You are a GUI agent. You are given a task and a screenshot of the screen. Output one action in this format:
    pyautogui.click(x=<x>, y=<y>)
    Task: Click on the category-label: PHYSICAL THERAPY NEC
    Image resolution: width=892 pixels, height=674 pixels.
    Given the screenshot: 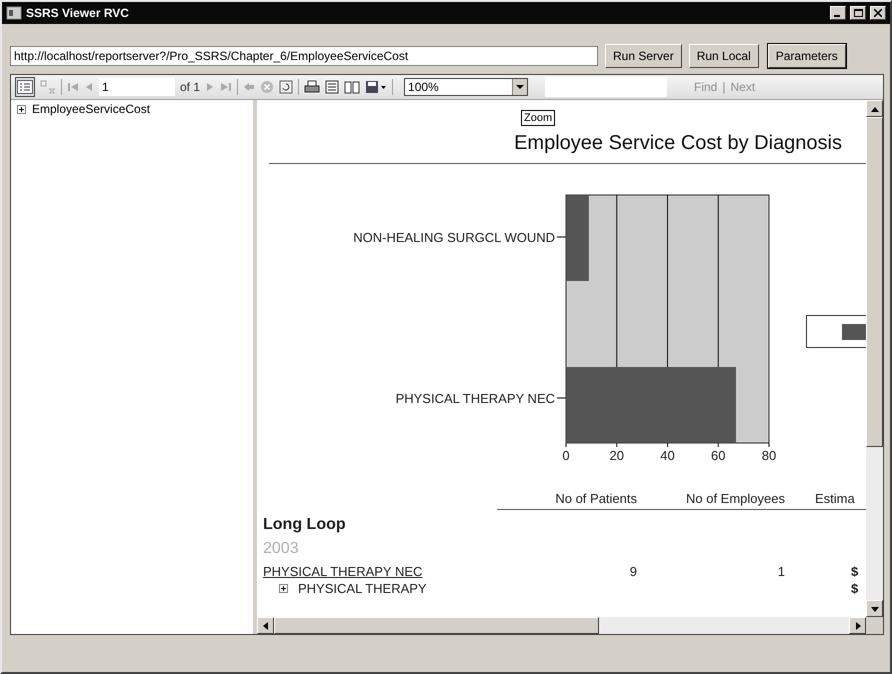 What is the action you would take?
    pyautogui.click(x=475, y=398)
    